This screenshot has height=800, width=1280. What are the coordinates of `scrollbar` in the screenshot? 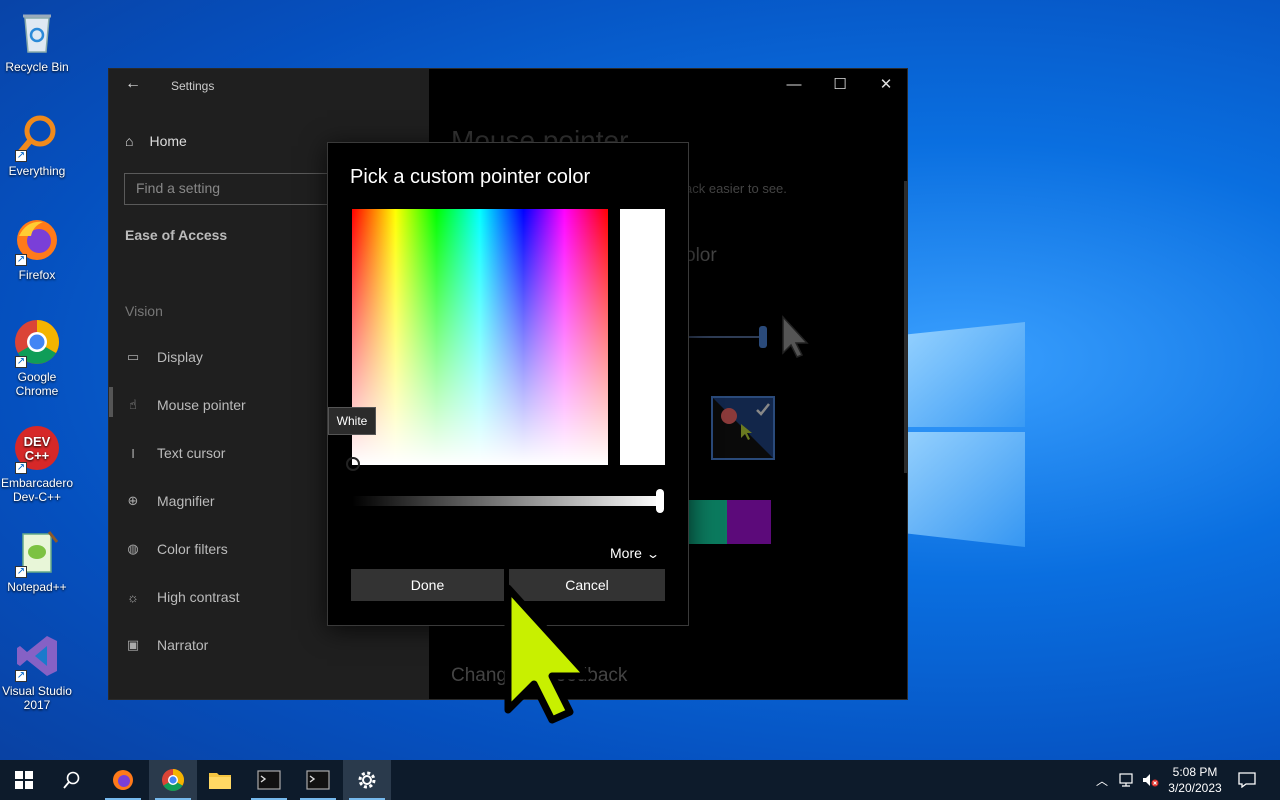 It's located at (905, 327).